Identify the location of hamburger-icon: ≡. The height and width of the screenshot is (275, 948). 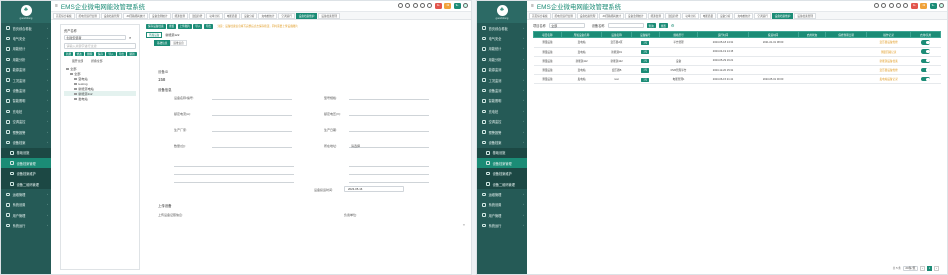
(532, 6).